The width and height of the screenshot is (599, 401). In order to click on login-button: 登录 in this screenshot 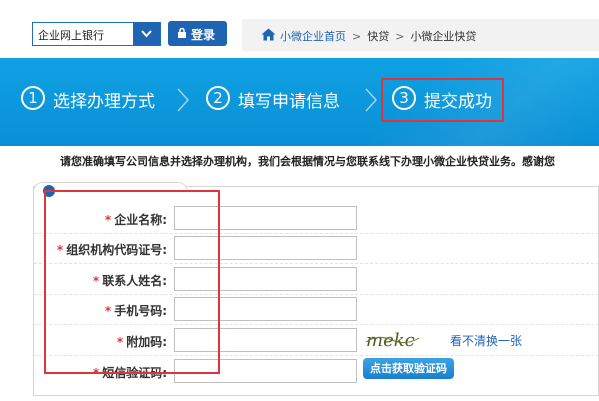, I will do `click(197, 33)`.